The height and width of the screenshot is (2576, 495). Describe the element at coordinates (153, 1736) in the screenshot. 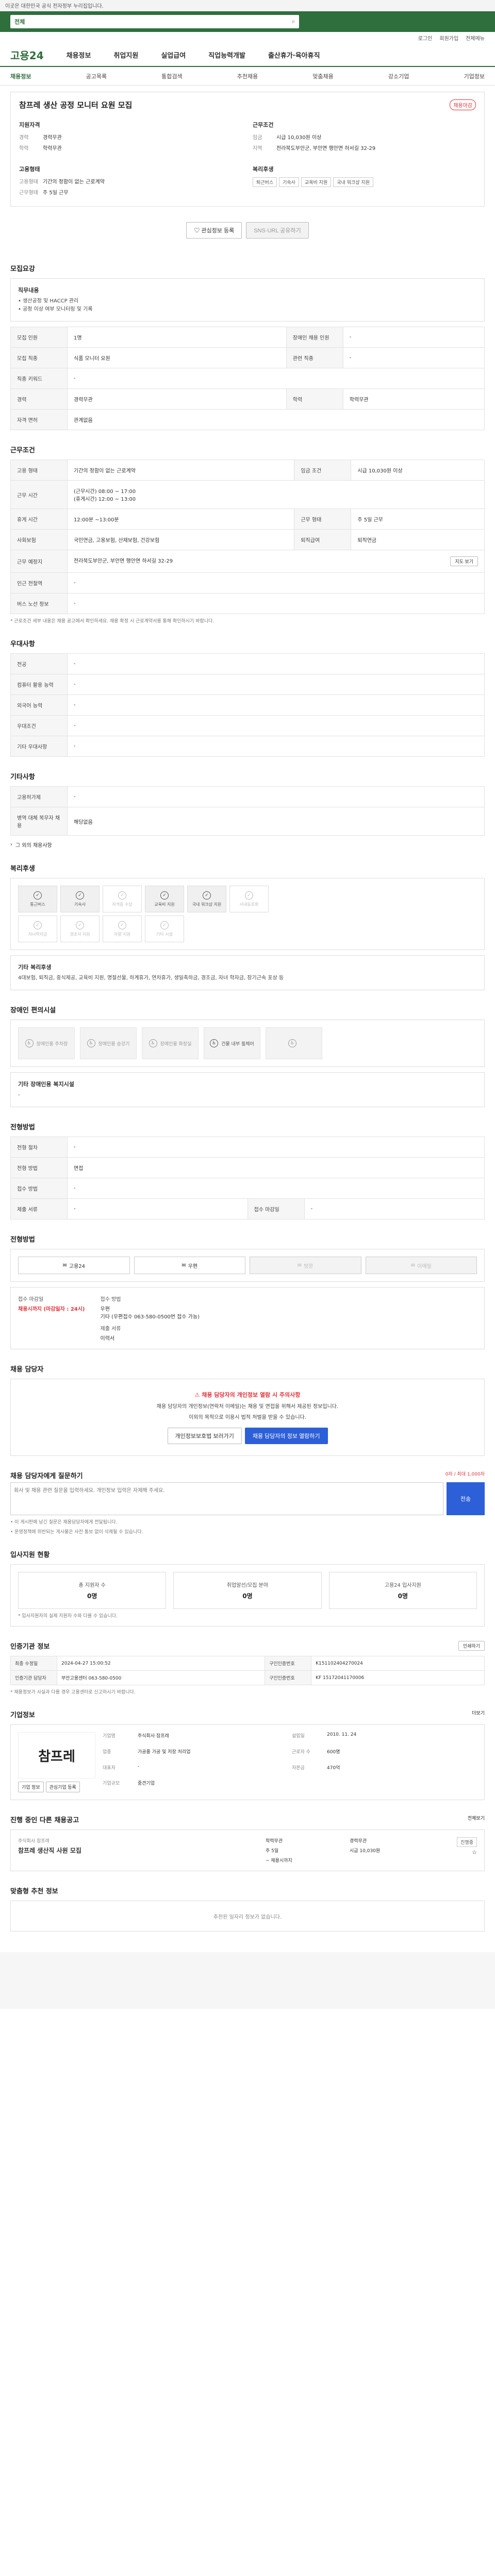

I see `detail-value: 주식회사 참프레` at that location.